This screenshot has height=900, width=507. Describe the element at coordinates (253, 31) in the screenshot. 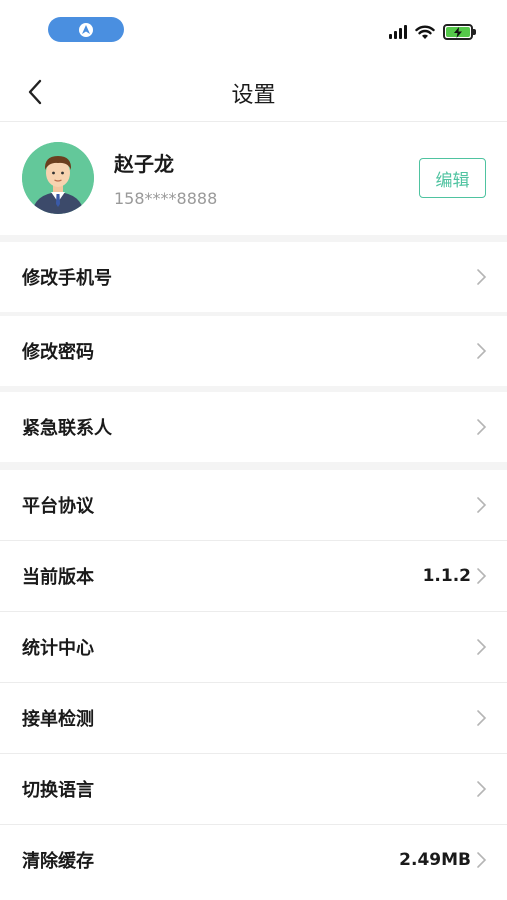

I see `status-bar` at that location.